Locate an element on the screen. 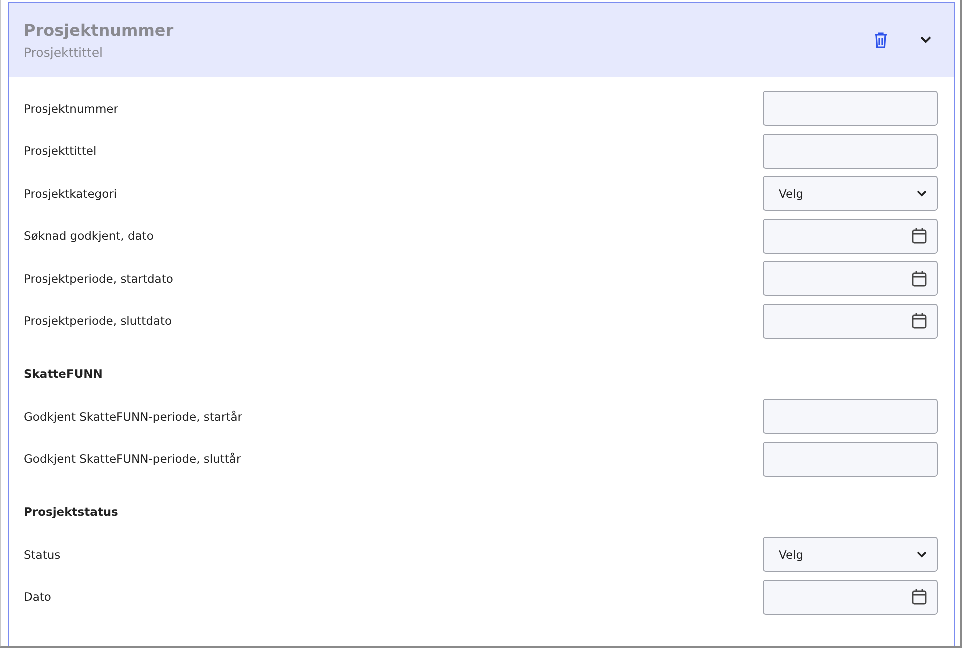  field-label: Prosjektperiode, startdato is located at coordinates (99, 279).